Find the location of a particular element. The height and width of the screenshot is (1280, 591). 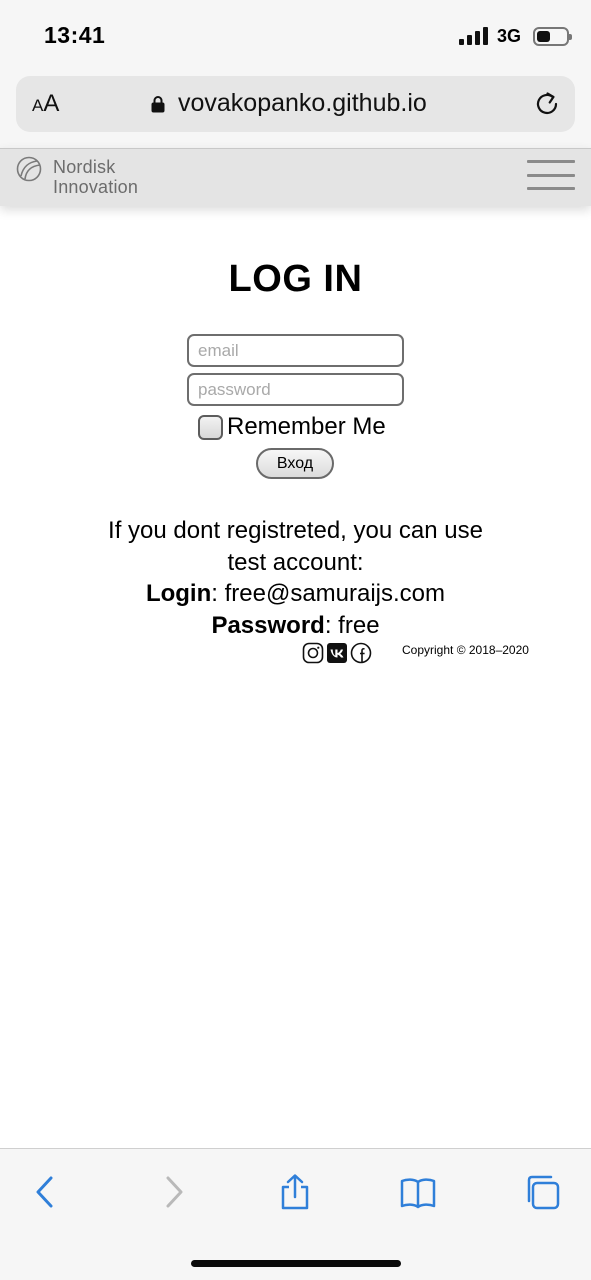

status-indicators: 3G is located at coordinates (515, 36).